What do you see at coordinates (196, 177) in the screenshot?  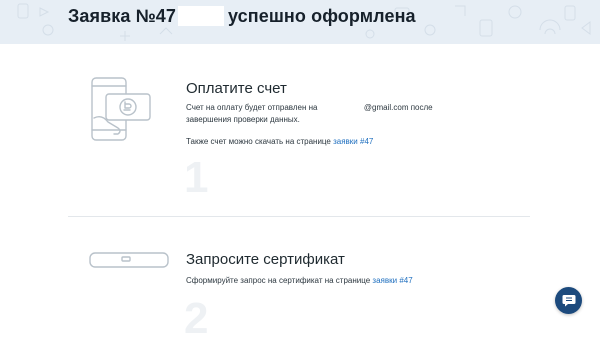 I see `step-number: 1` at bounding box center [196, 177].